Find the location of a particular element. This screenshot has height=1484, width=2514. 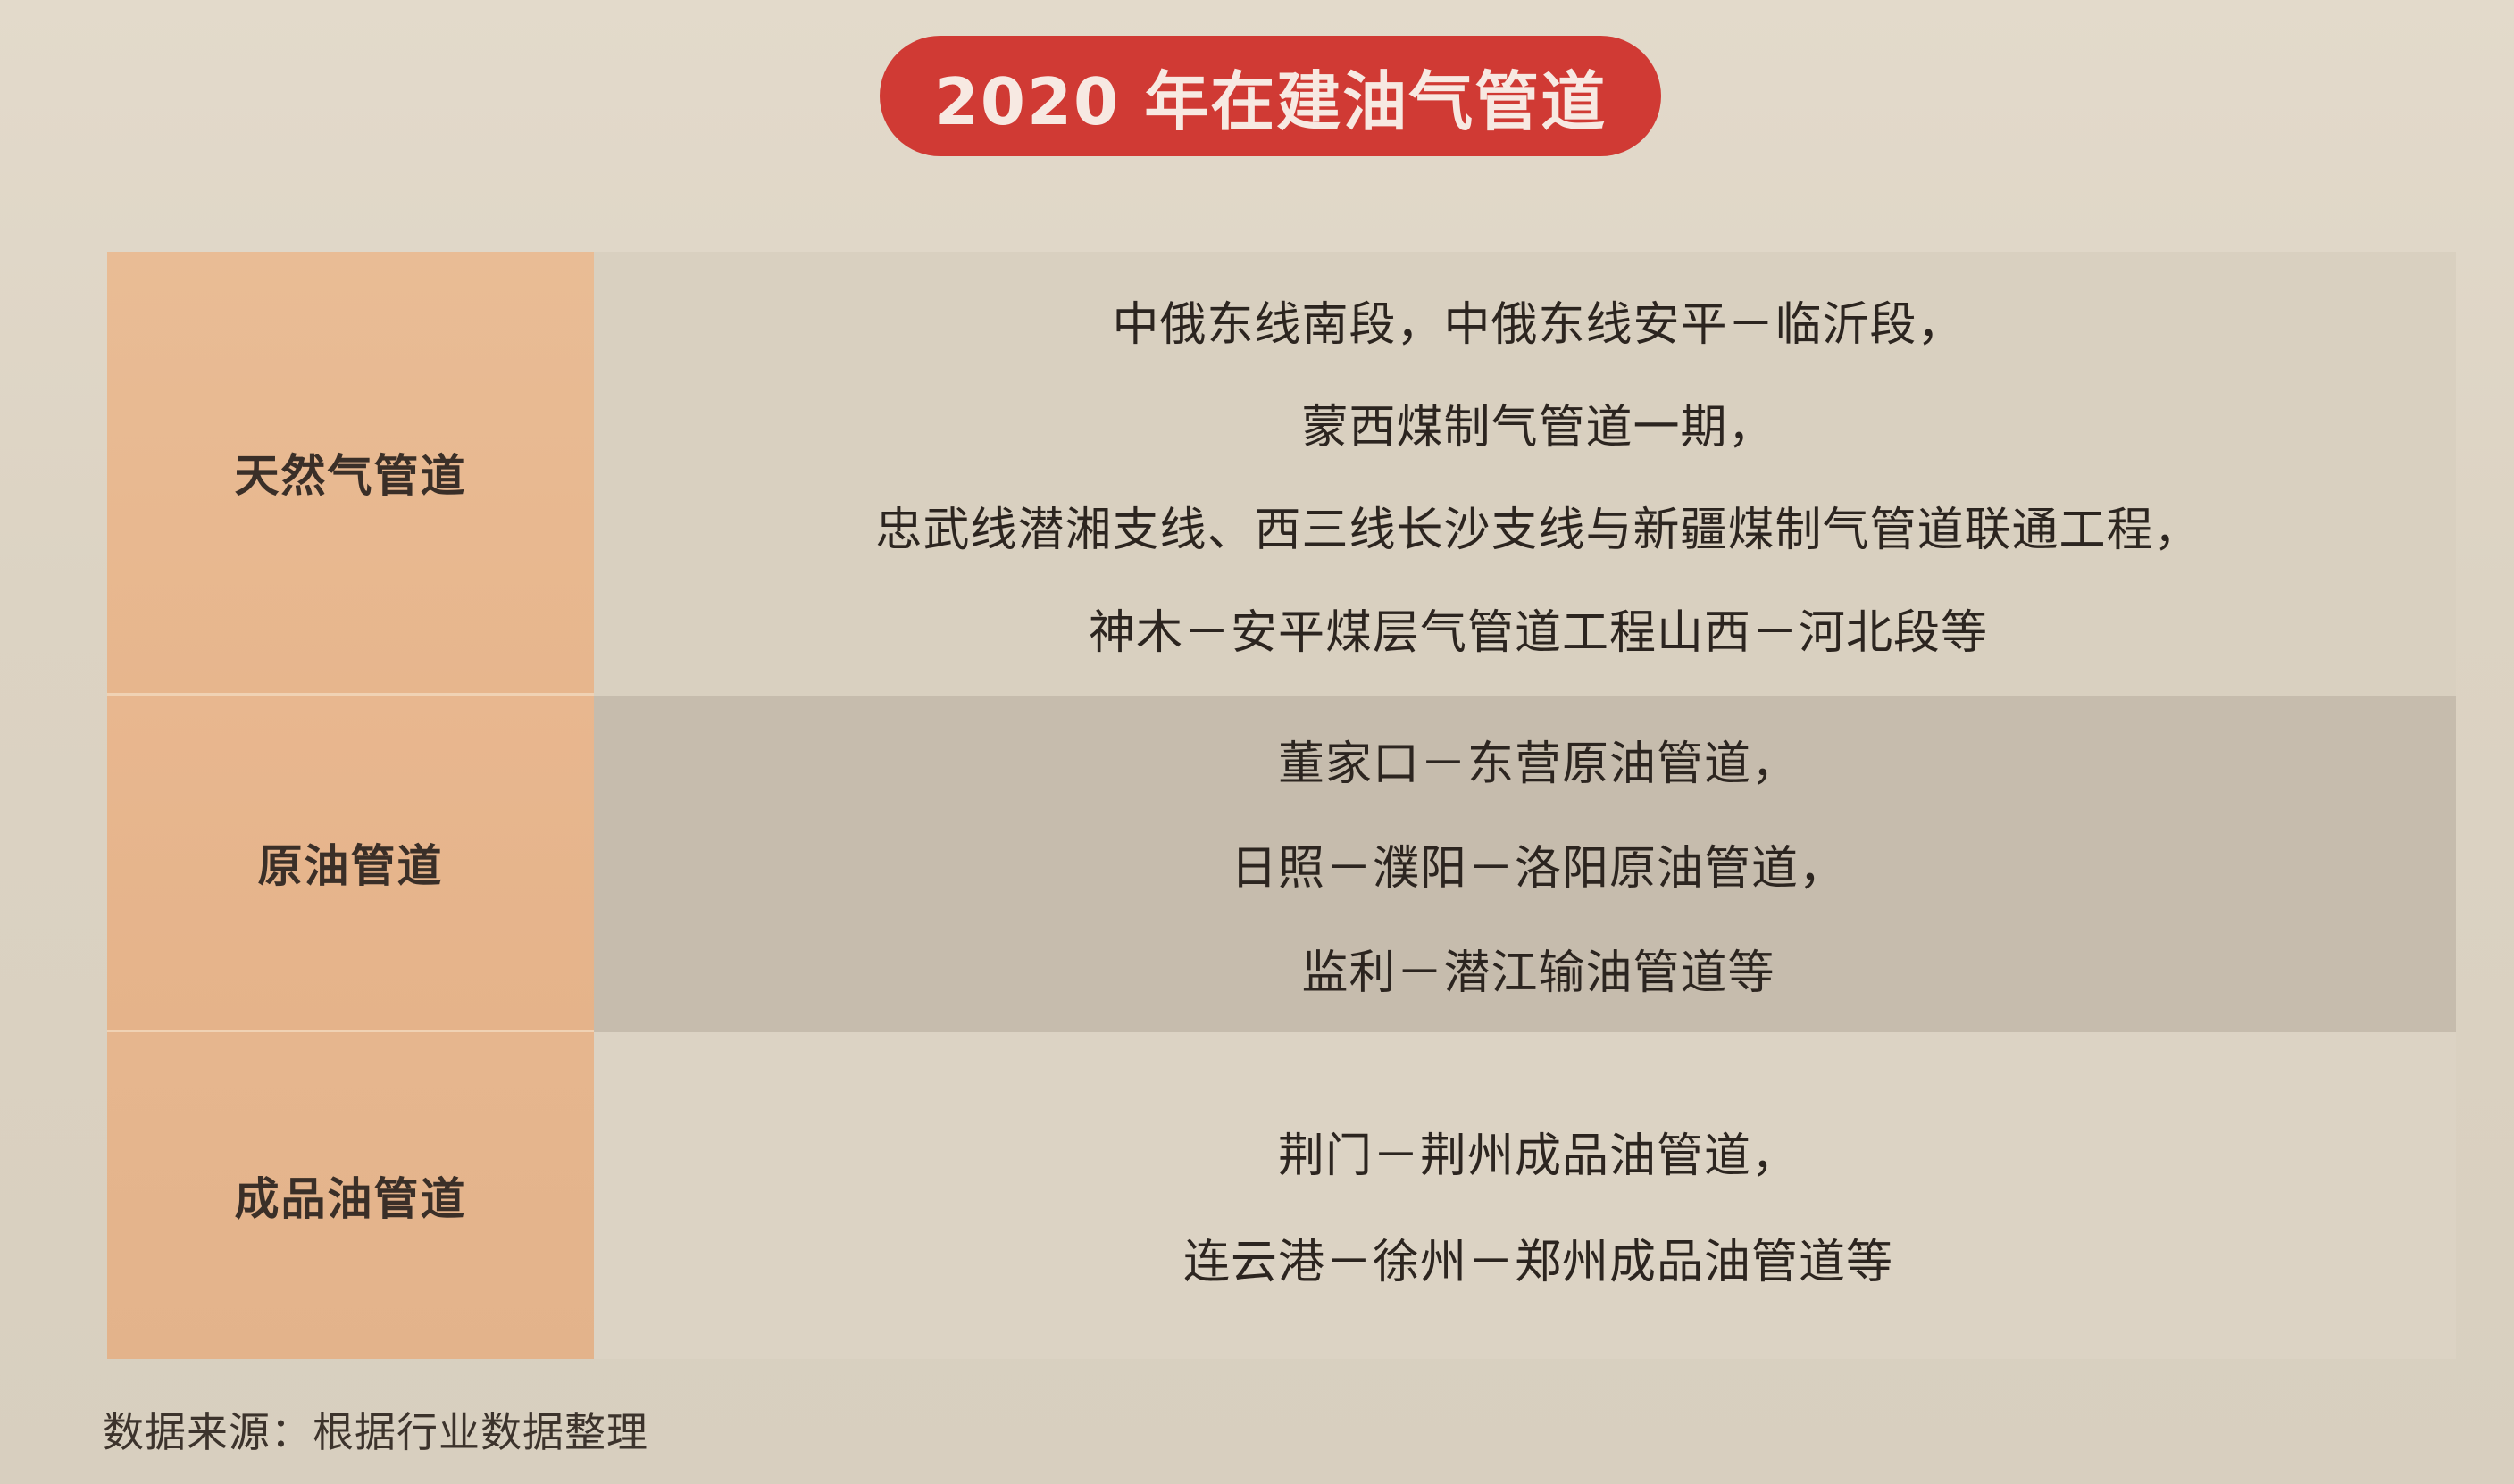

category-label: 成品油管道 is located at coordinates (351, 1199).